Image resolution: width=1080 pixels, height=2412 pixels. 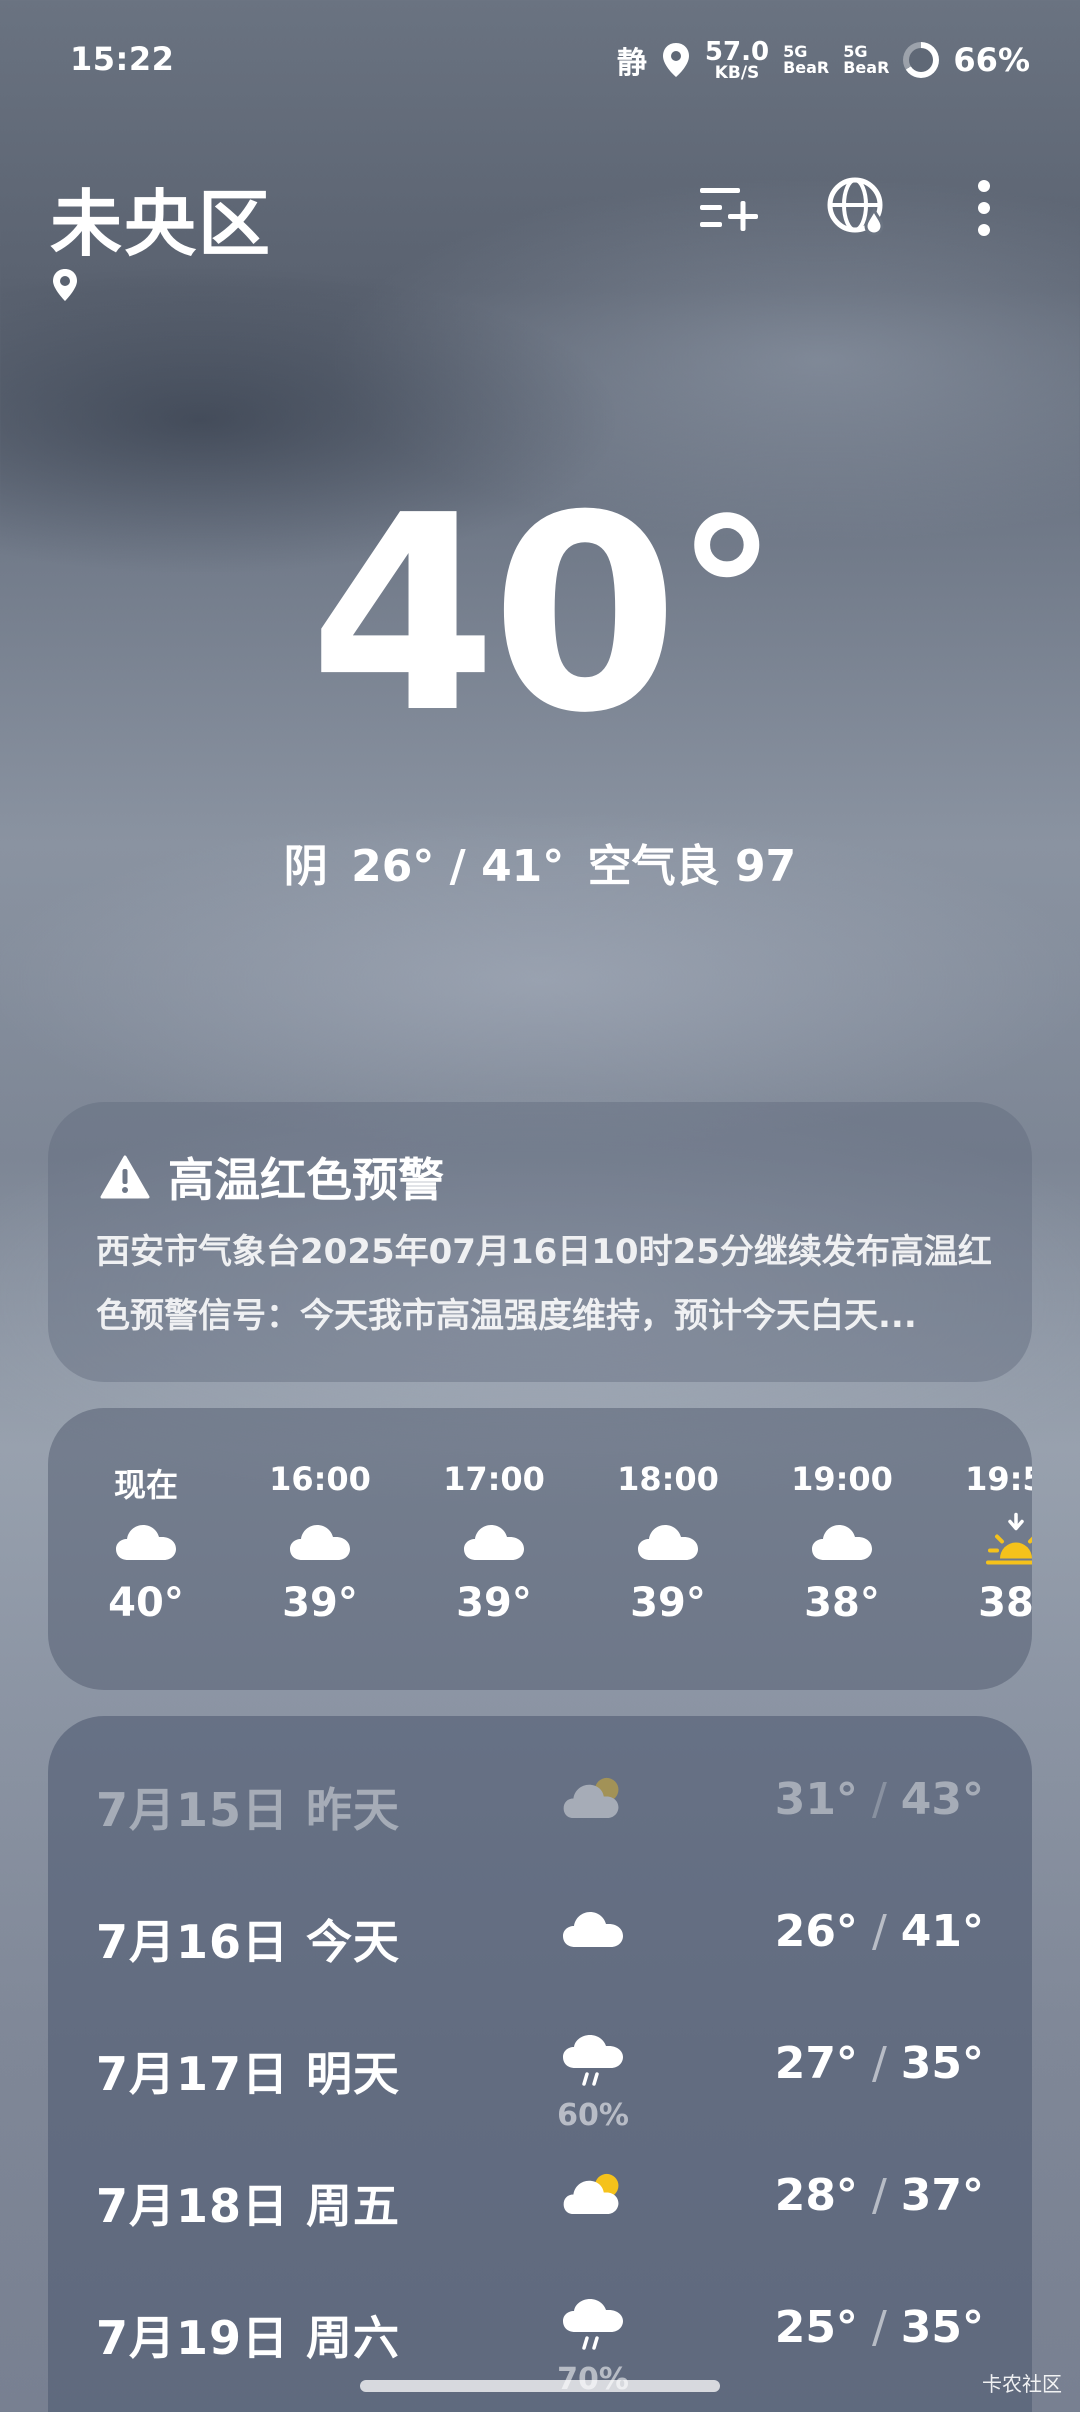 I want to click on temperature-range: 26° / 41°, so click(x=458, y=866).